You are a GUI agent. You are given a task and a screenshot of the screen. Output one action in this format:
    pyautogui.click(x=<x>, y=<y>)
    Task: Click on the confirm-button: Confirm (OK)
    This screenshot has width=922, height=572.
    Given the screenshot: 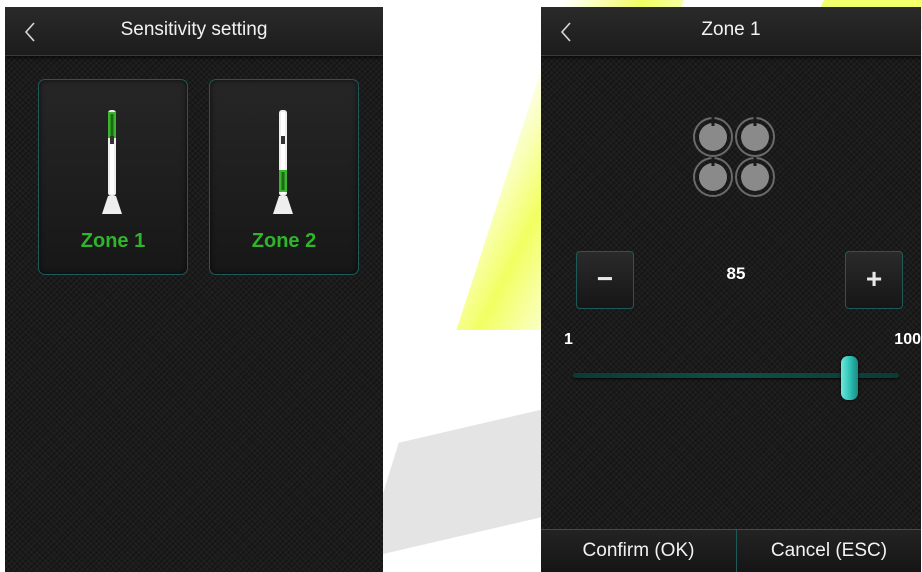 What is the action you would take?
    pyautogui.click(x=639, y=550)
    